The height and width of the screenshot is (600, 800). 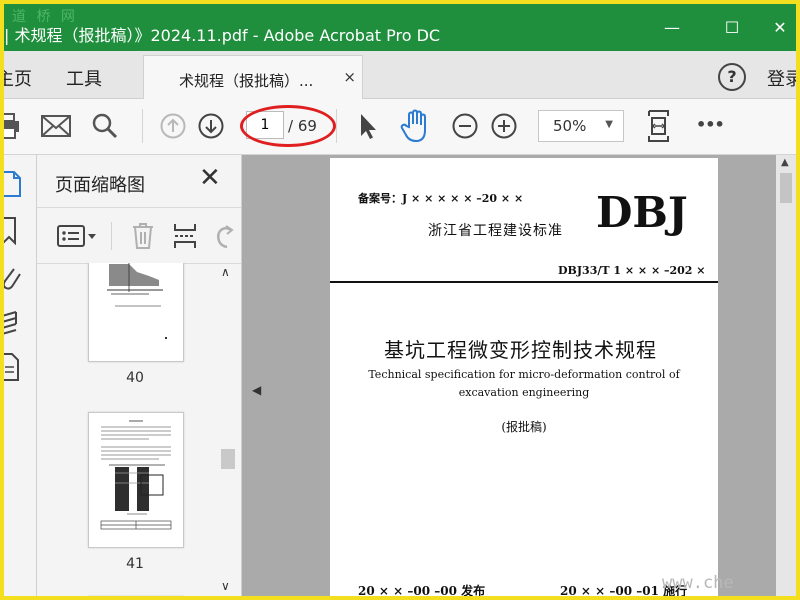 What do you see at coordinates (524, 282) in the screenshot?
I see `header-rule` at bounding box center [524, 282].